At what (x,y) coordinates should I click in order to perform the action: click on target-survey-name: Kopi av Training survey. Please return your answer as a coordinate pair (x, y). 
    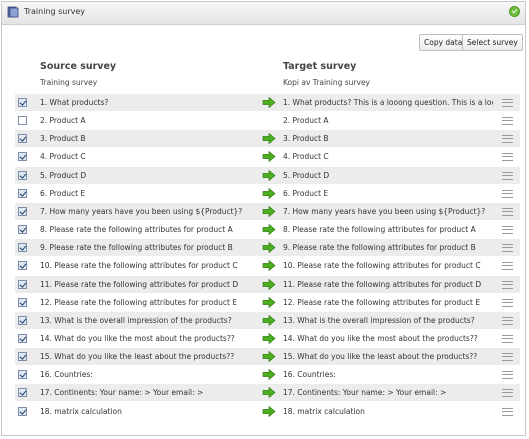
    Looking at the image, I should click on (326, 82).